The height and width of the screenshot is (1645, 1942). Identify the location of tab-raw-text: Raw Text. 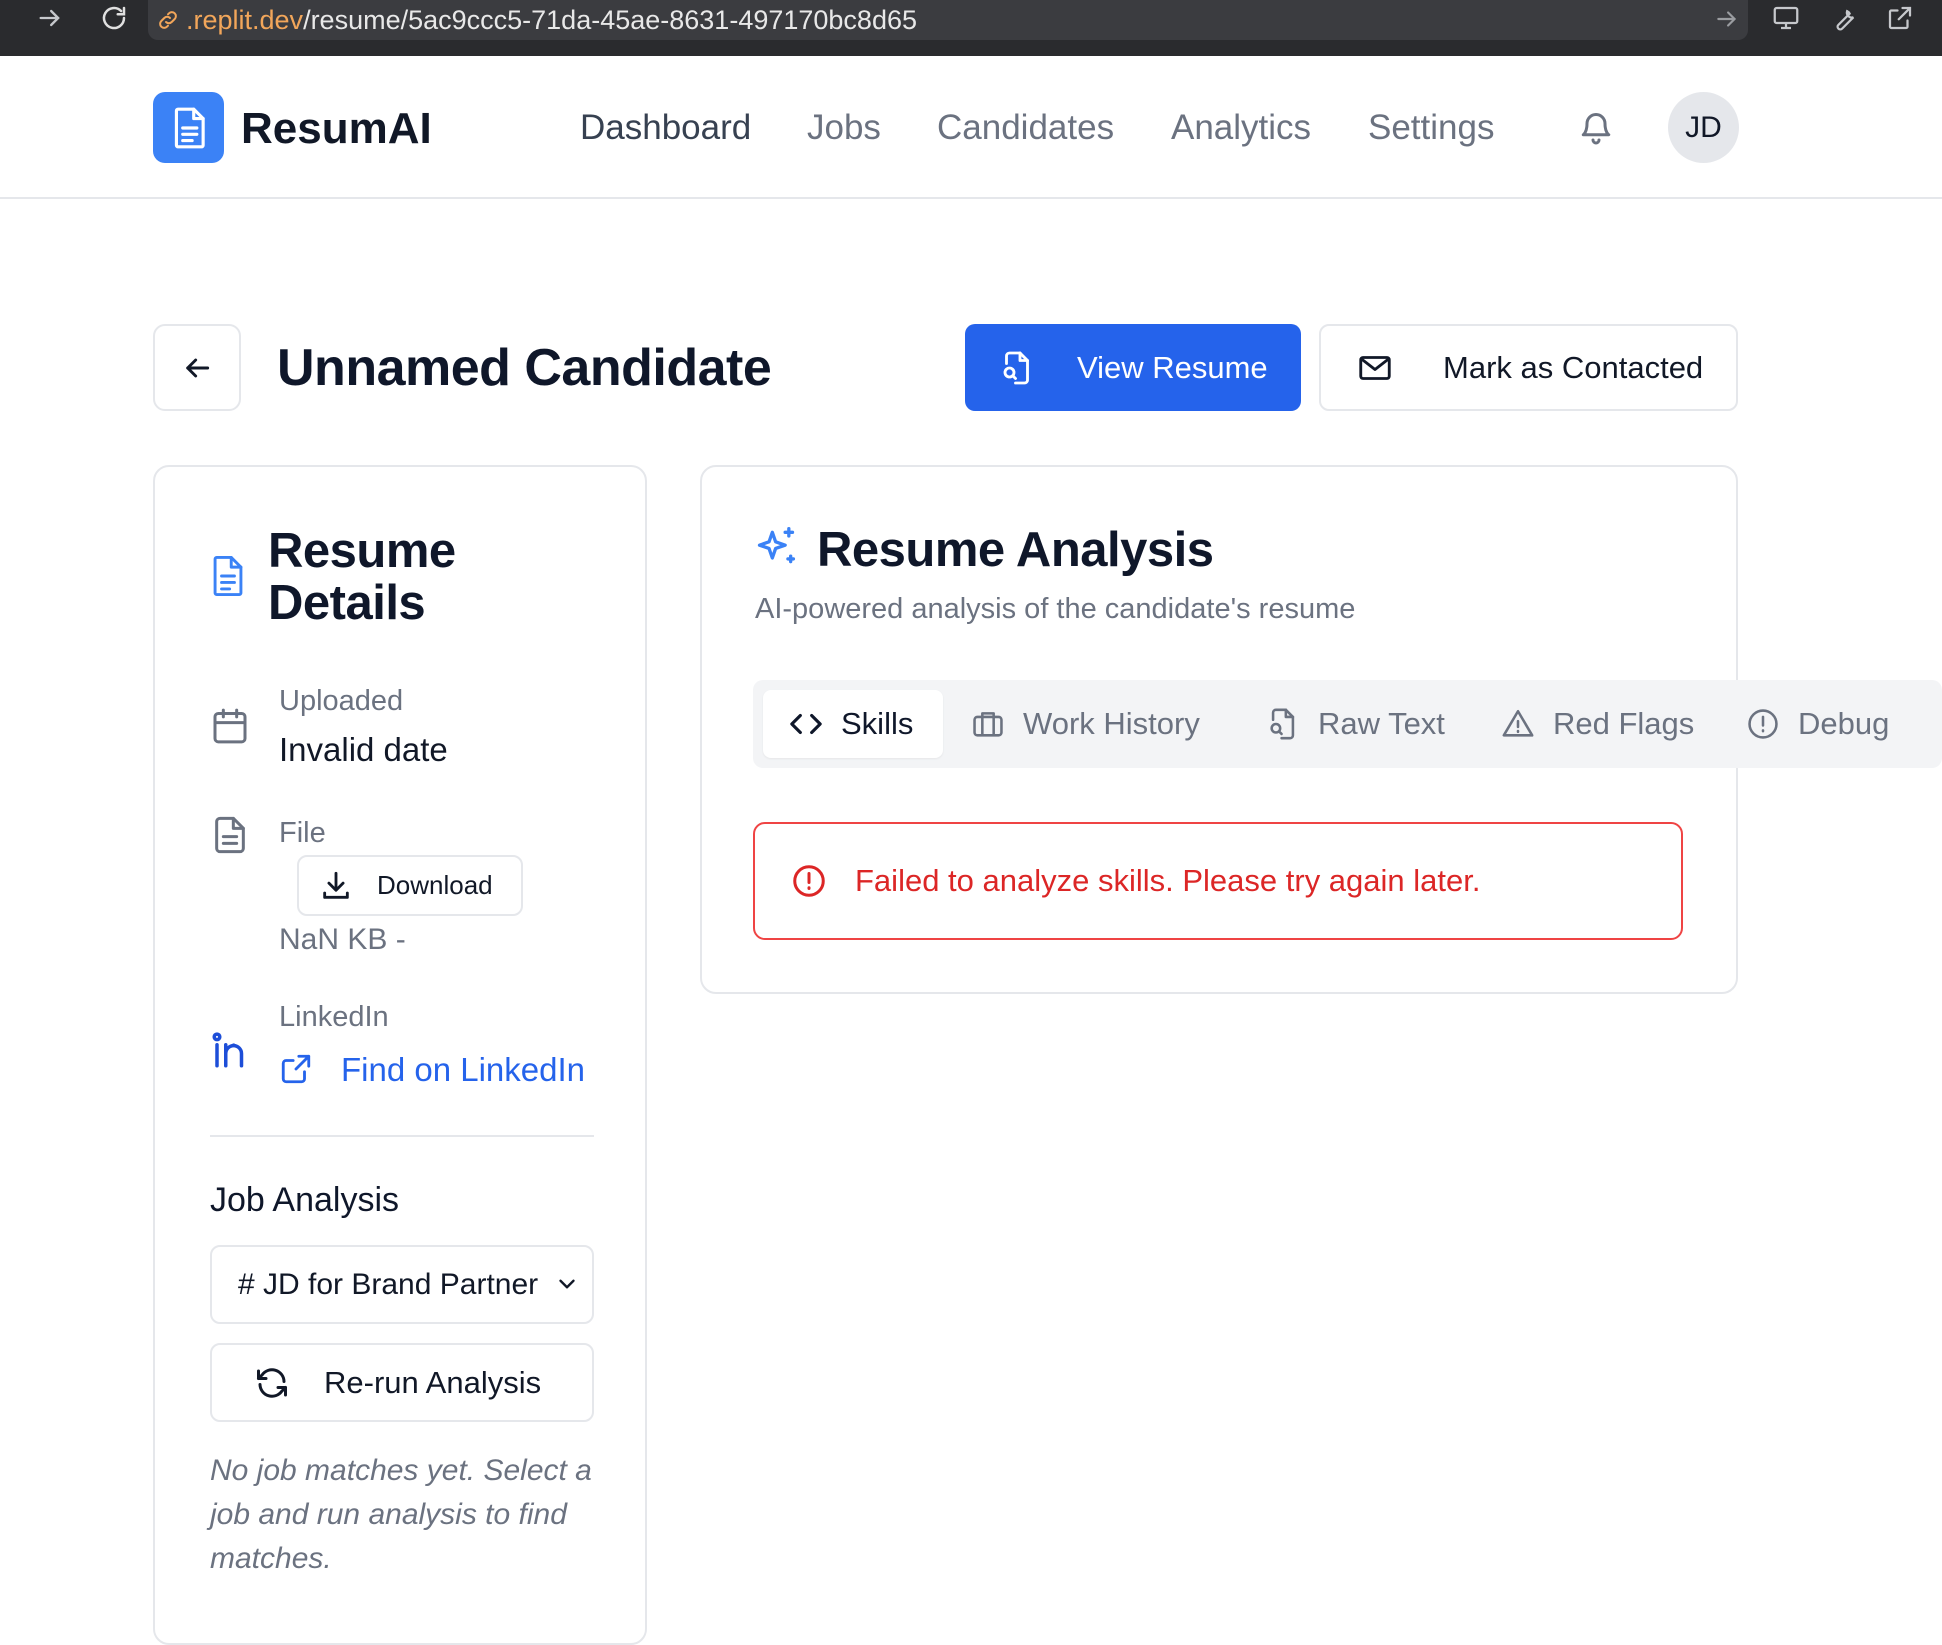
(1355, 724).